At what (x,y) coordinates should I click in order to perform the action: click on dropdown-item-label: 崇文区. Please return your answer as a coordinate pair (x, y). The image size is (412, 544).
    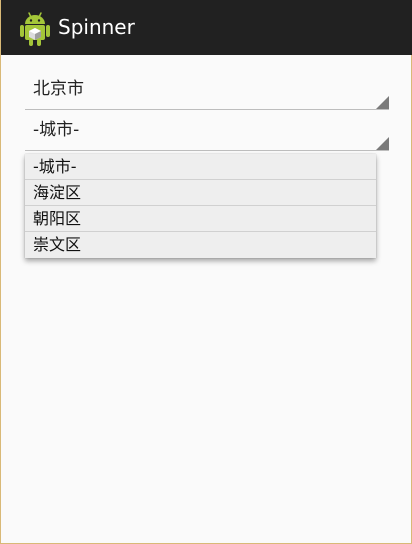
    Looking at the image, I should click on (57, 244).